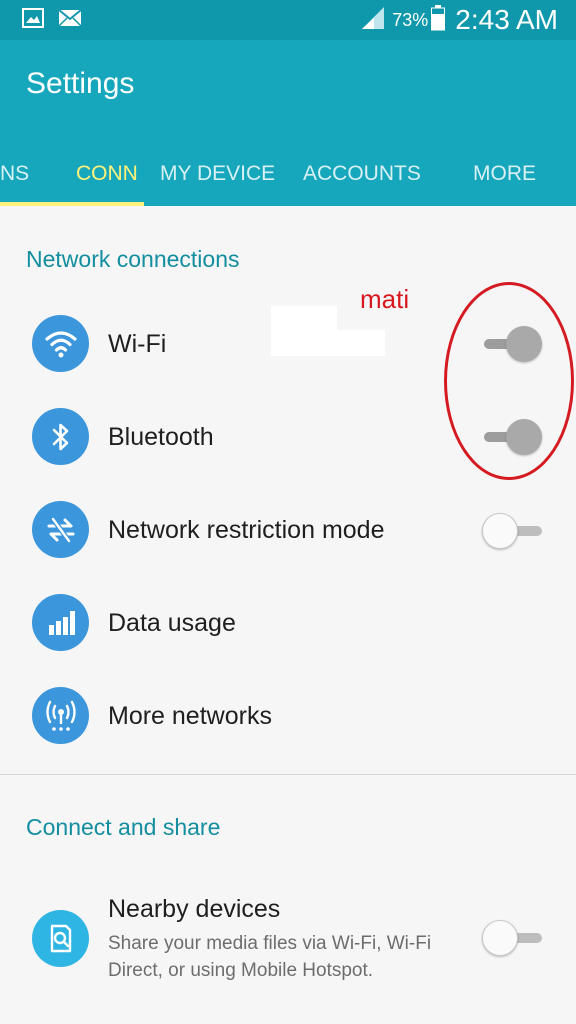 The width and height of the screenshot is (576, 1024). What do you see at coordinates (385, 299) in the screenshot?
I see `annotation-label: mati` at bounding box center [385, 299].